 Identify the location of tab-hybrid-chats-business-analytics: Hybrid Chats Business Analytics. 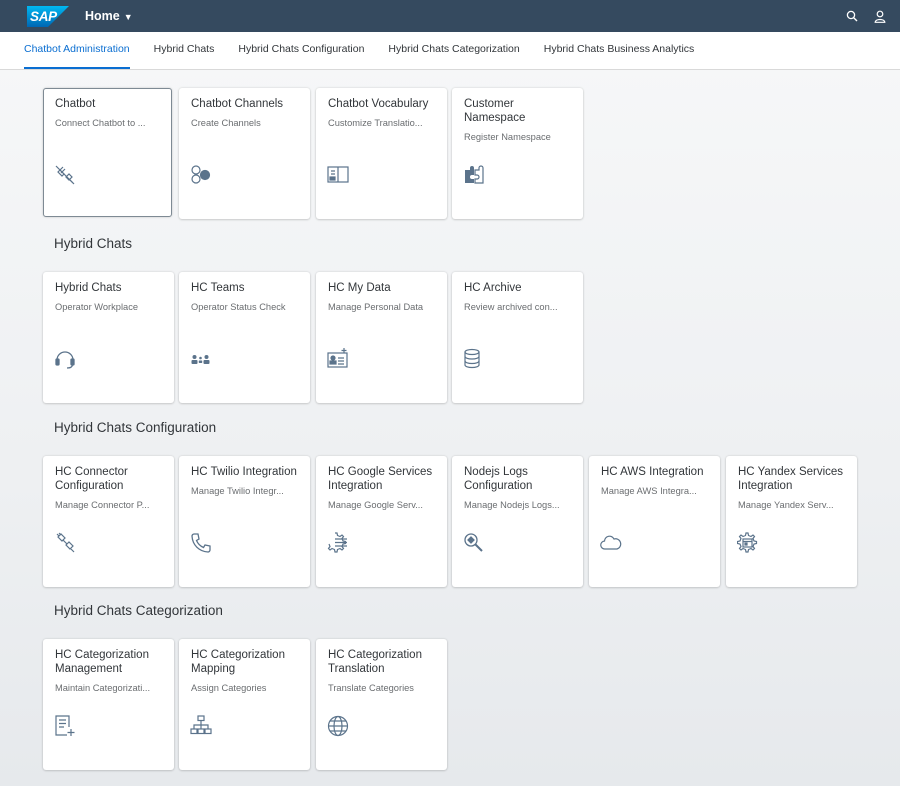
(619, 56).